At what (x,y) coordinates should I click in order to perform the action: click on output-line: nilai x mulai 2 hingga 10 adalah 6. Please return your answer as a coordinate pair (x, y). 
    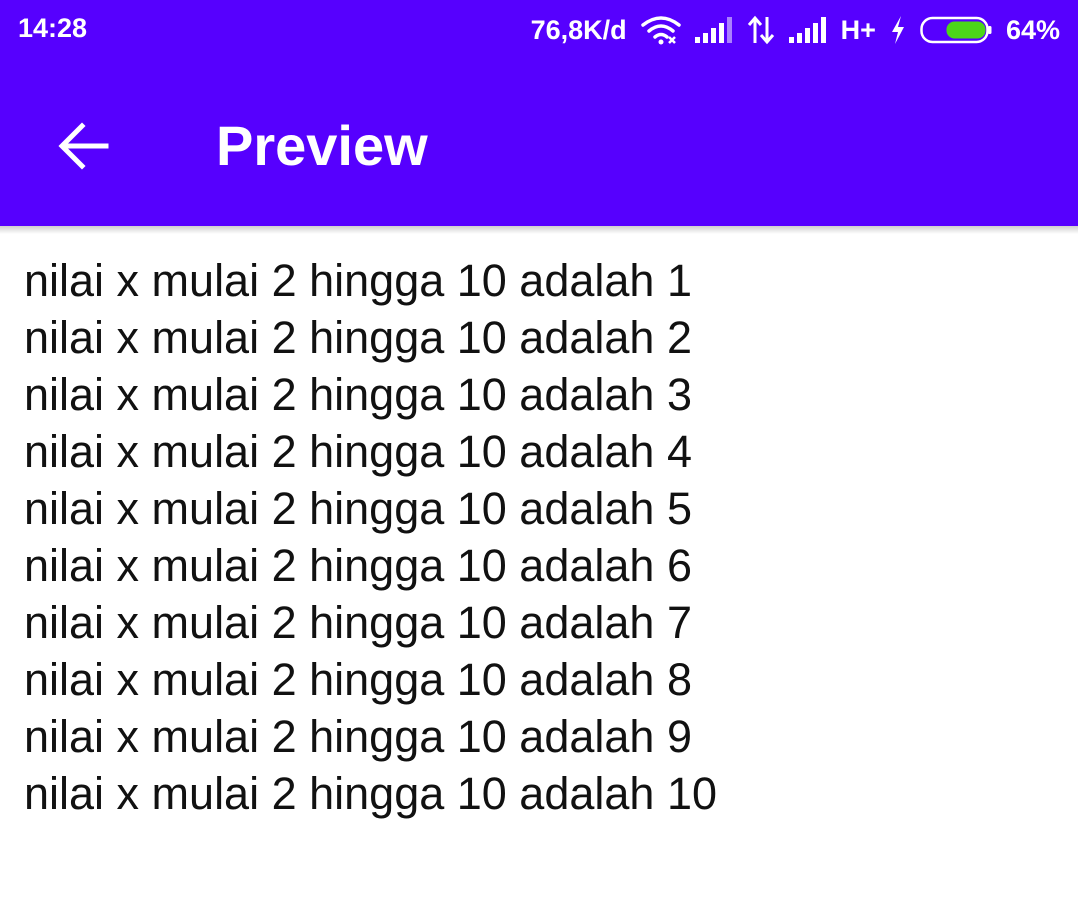
    Looking at the image, I should click on (358, 565).